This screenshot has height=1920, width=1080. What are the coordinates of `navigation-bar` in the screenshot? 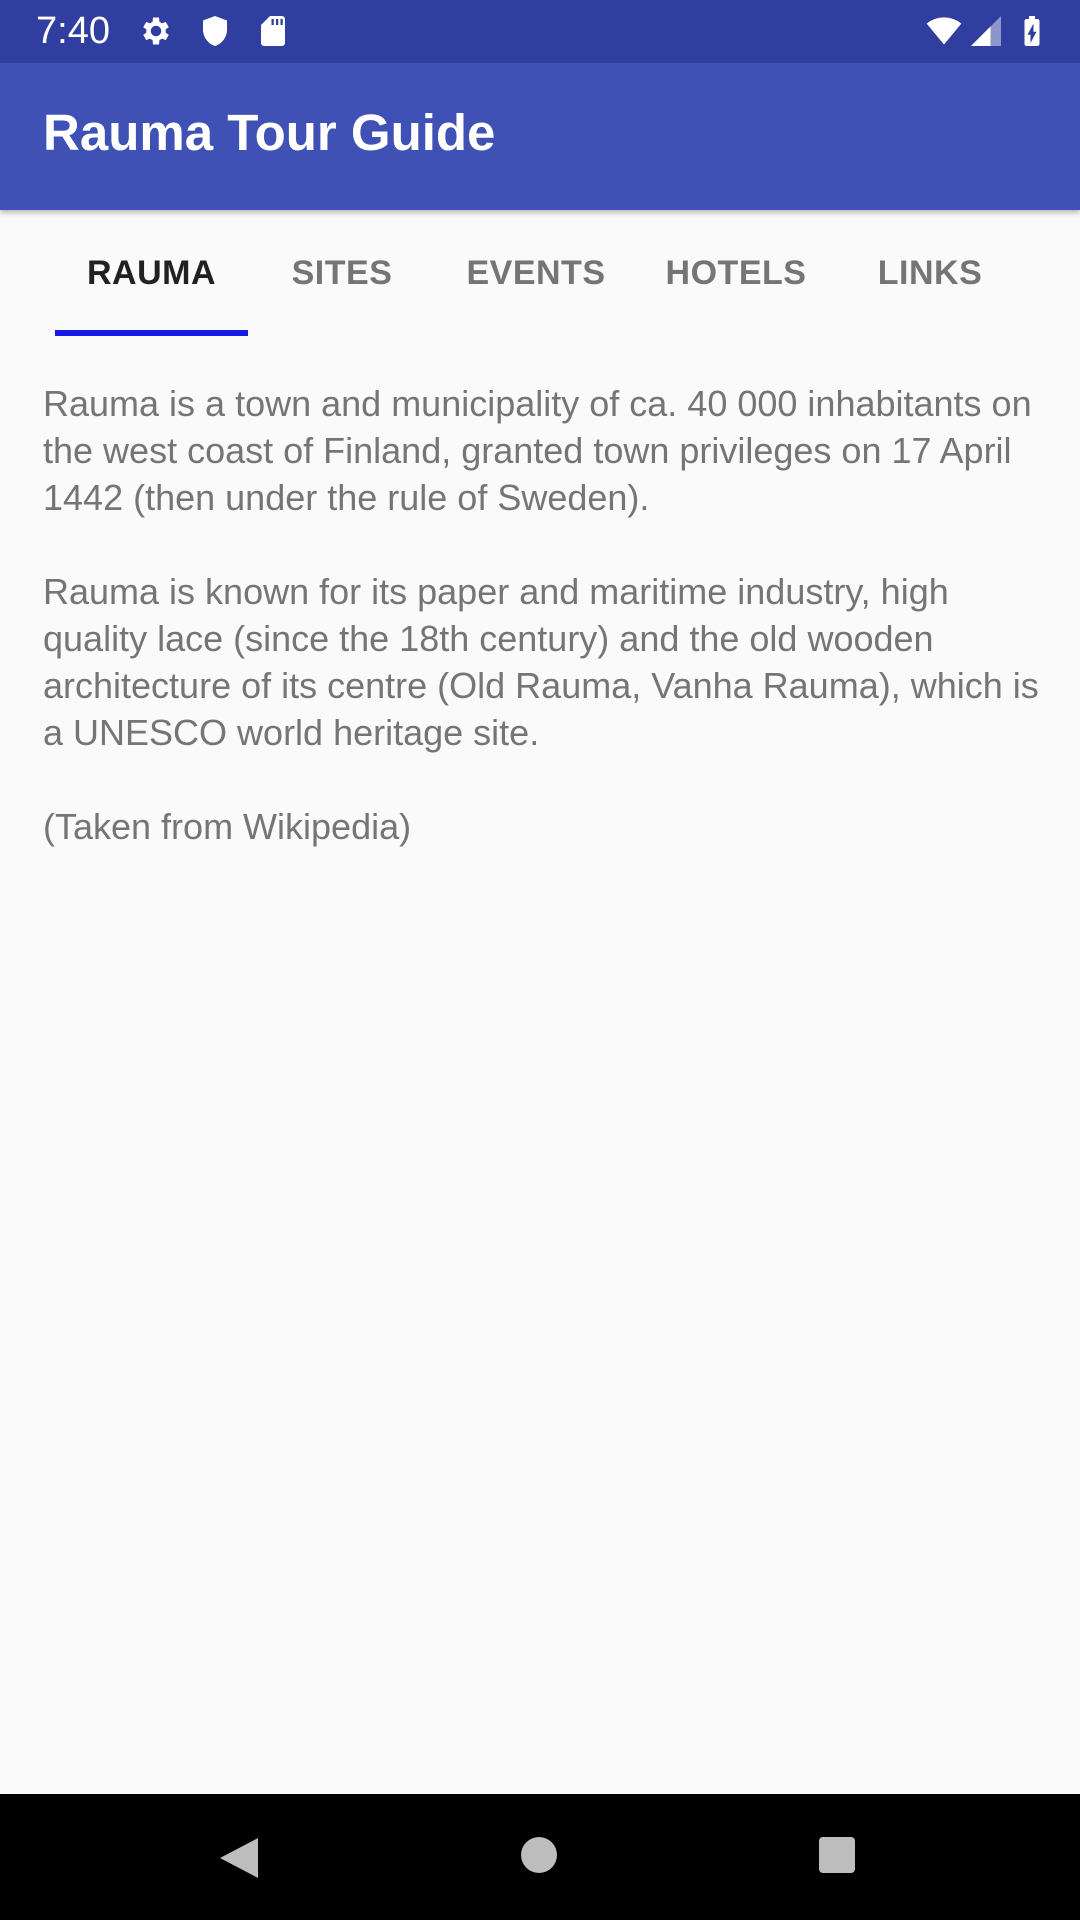 It's located at (540, 1857).